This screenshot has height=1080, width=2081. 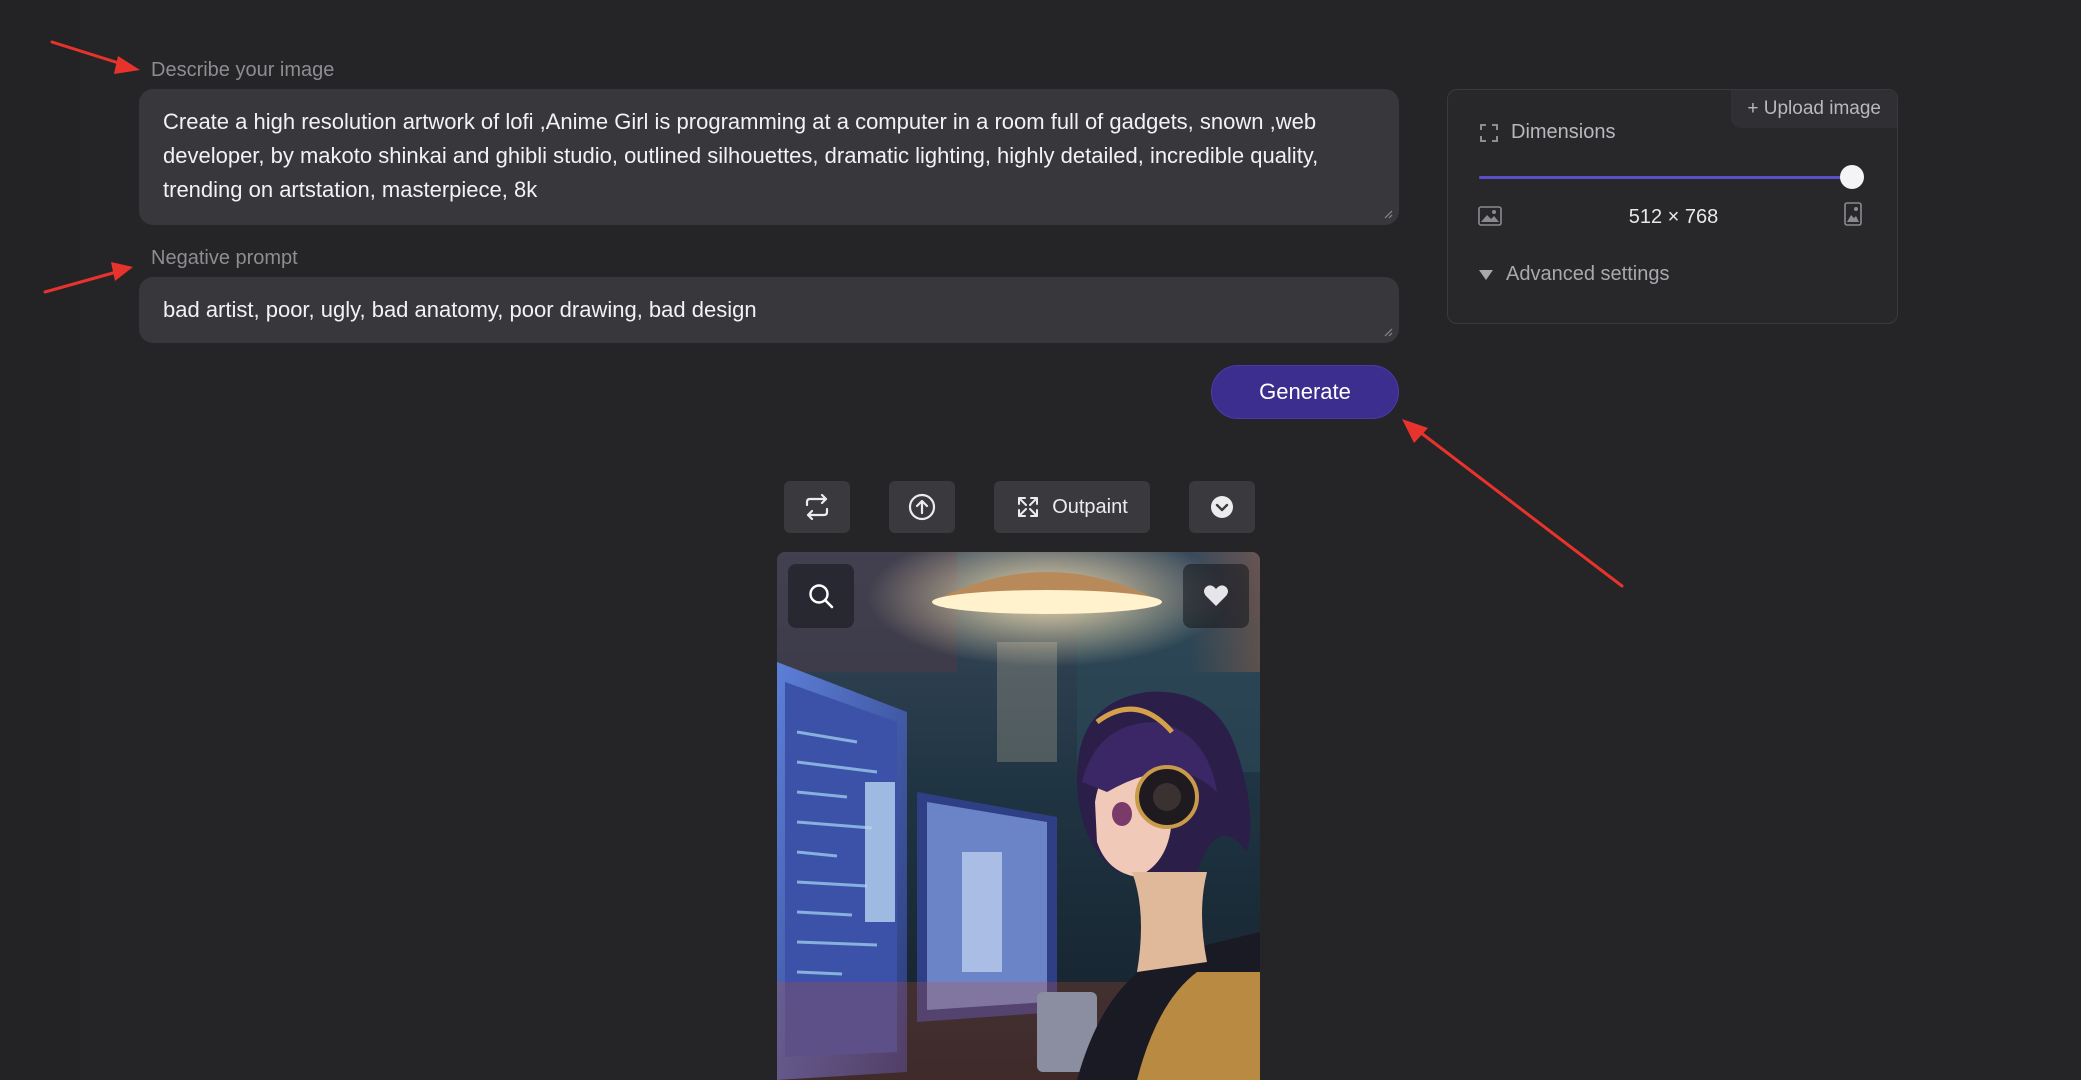 I want to click on dimensions-value: 512 × 768, so click(x=1673, y=217).